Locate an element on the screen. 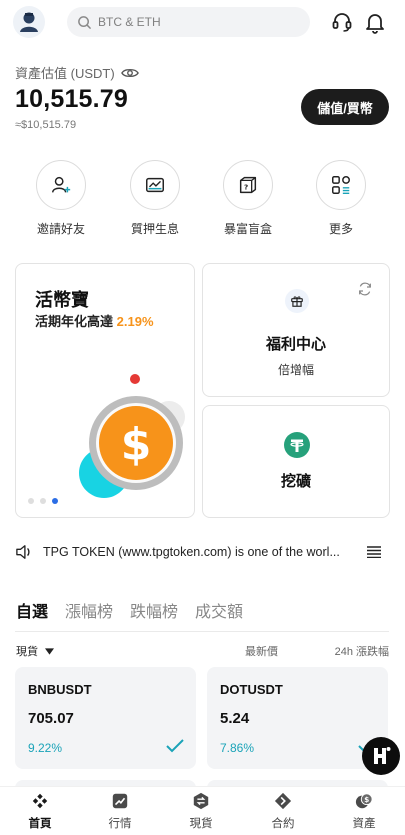  caret-down-icon is located at coordinates (50, 651).